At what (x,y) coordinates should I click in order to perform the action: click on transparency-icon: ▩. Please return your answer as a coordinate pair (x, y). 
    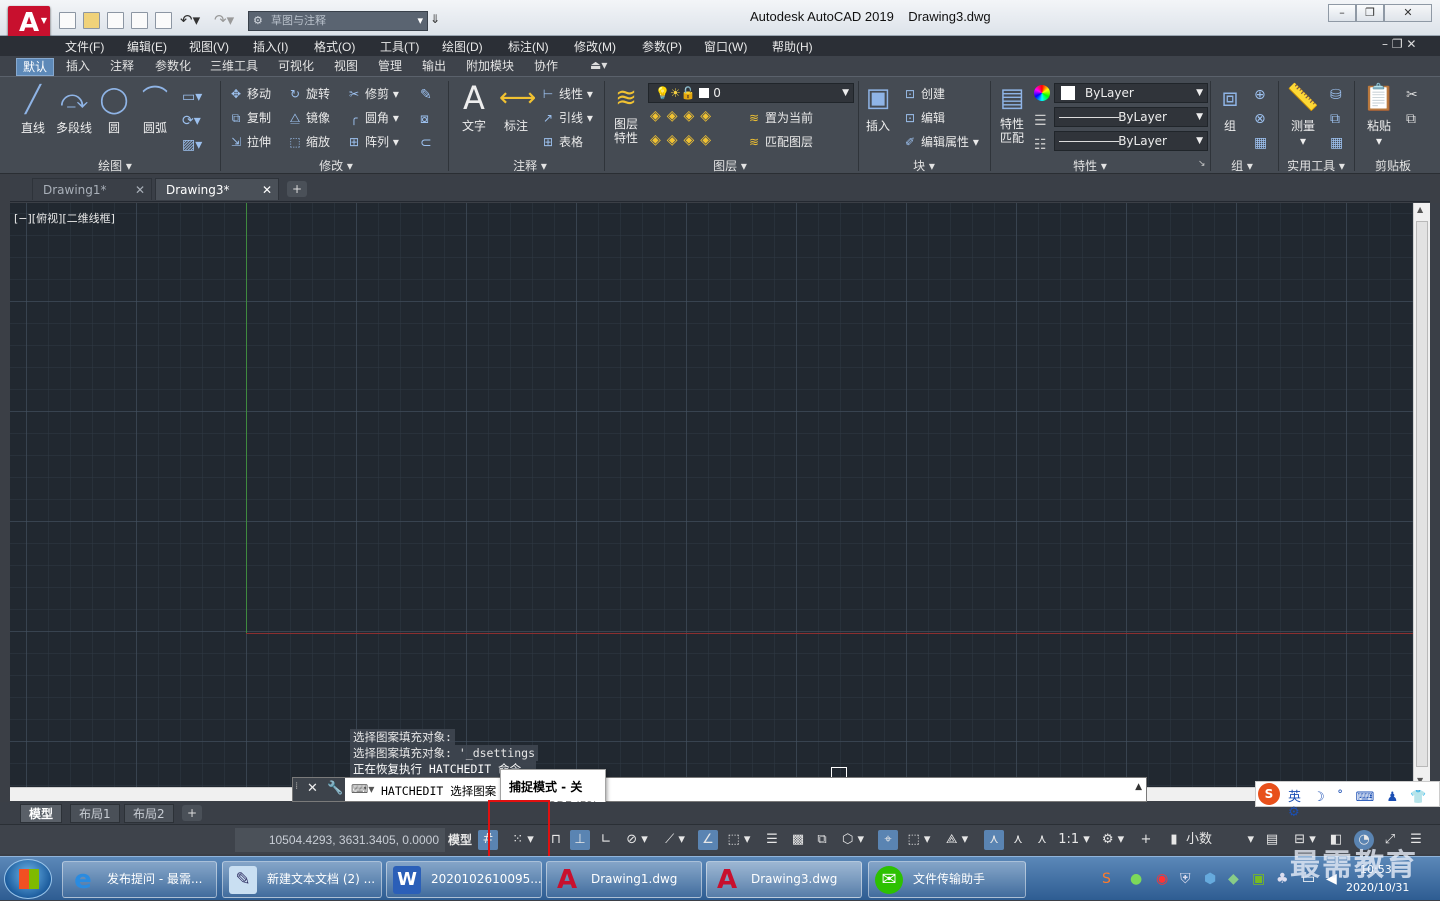
    Looking at the image, I should click on (798, 840).